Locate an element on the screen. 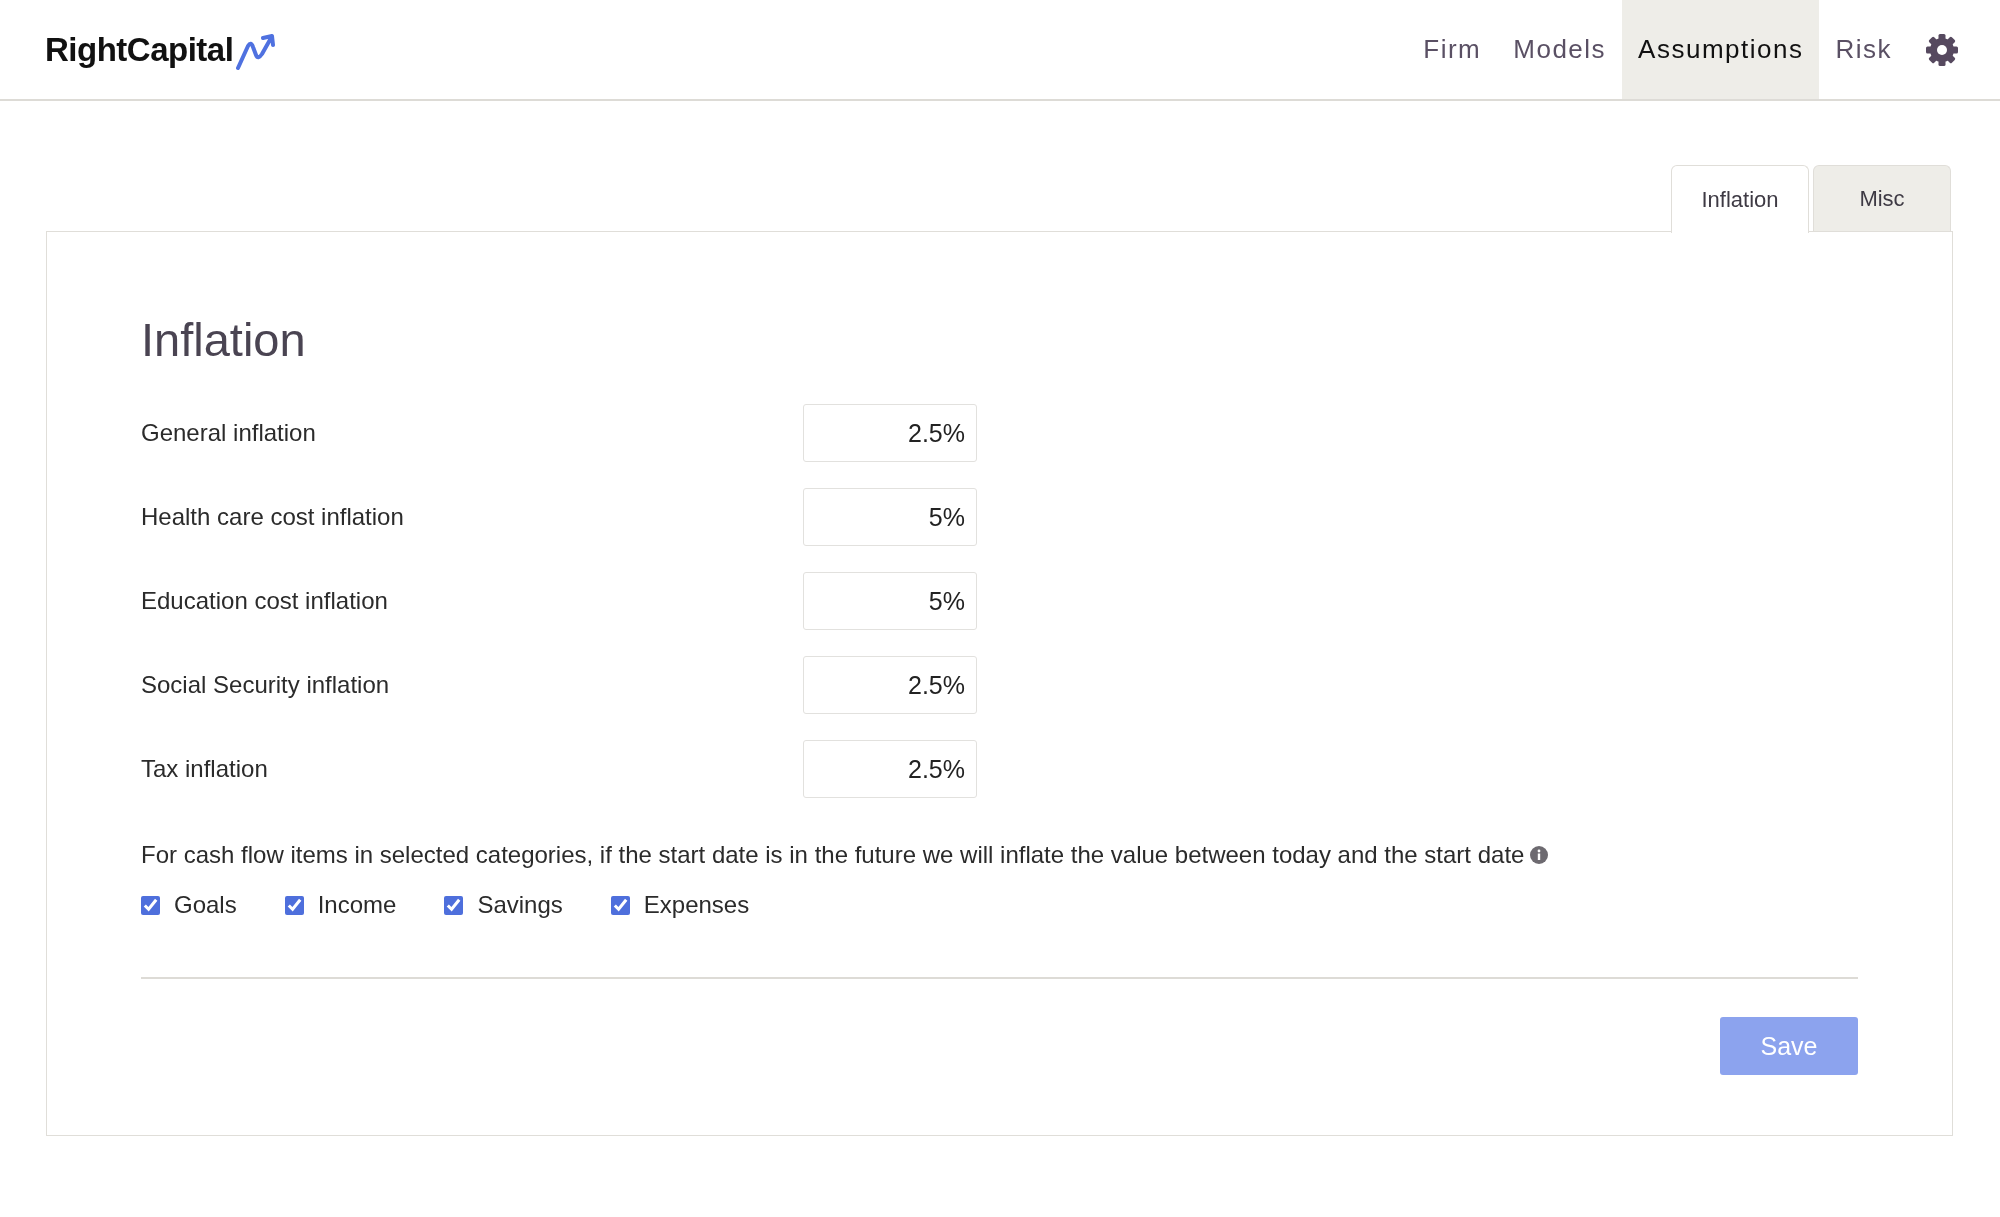 This screenshot has height=1217, width=2000. nav-link: Models is located at coordinates (1560, 49).